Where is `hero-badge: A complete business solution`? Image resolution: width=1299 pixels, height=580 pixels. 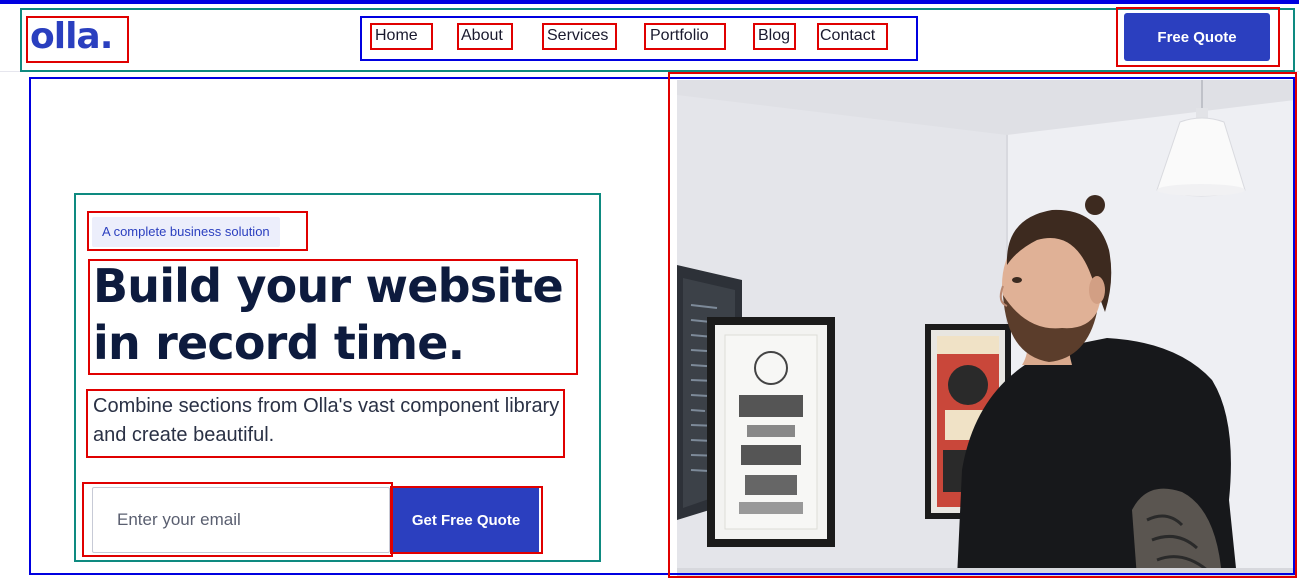
hero-badge: A complete business solution is located at coordinates (186, 232).